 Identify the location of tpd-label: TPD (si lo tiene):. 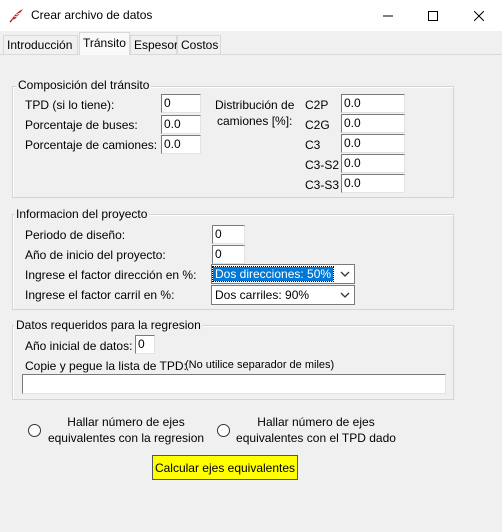
(70, 105).